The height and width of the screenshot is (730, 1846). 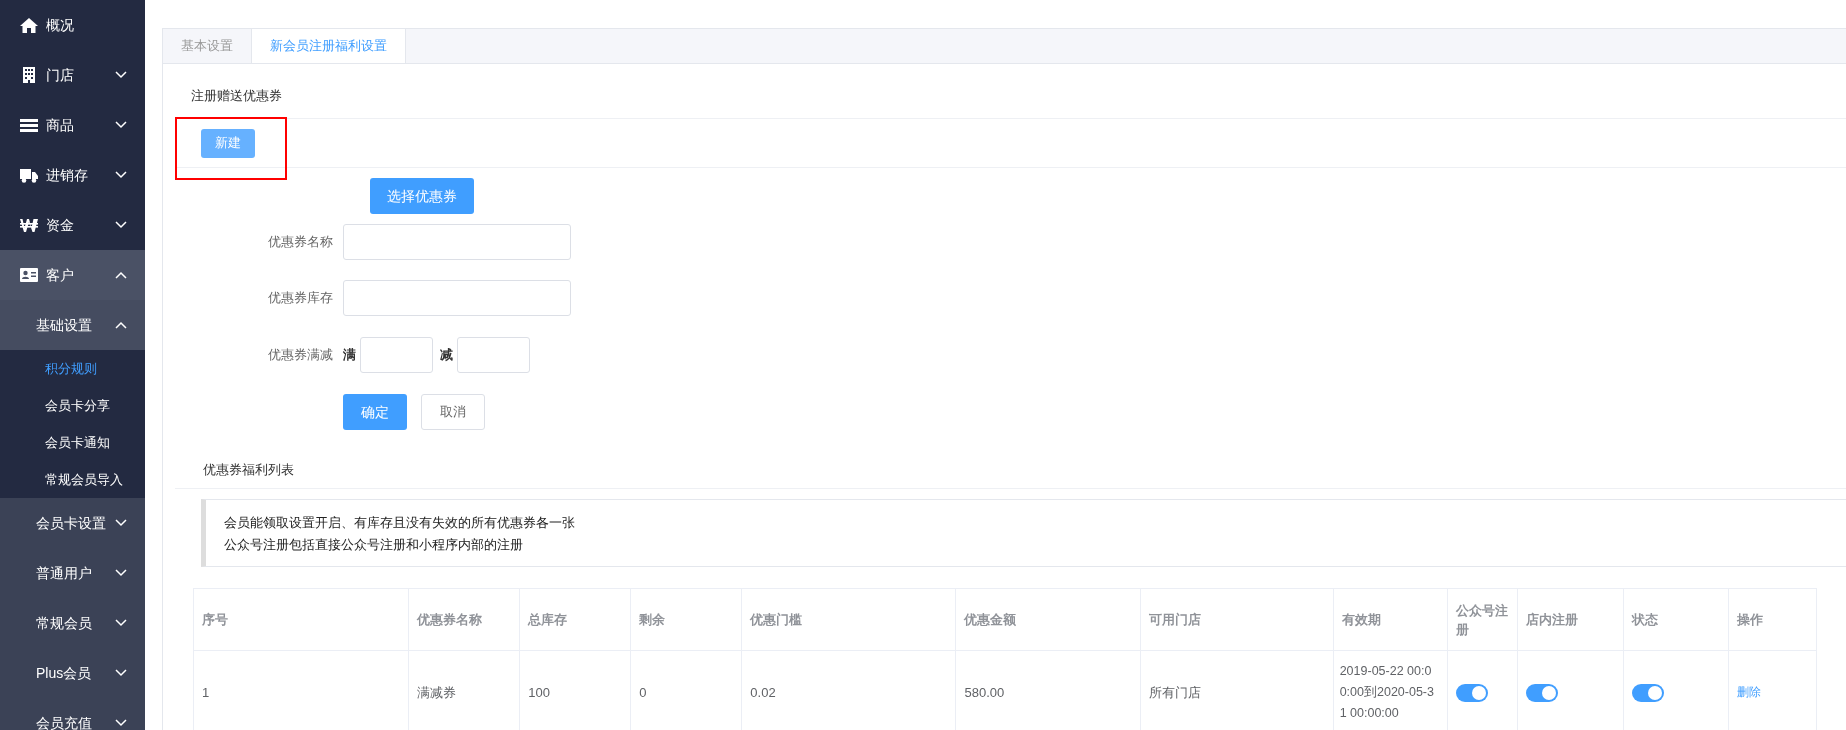 I want to click on column-header: 可用门店, so click(x=1237, y=619).